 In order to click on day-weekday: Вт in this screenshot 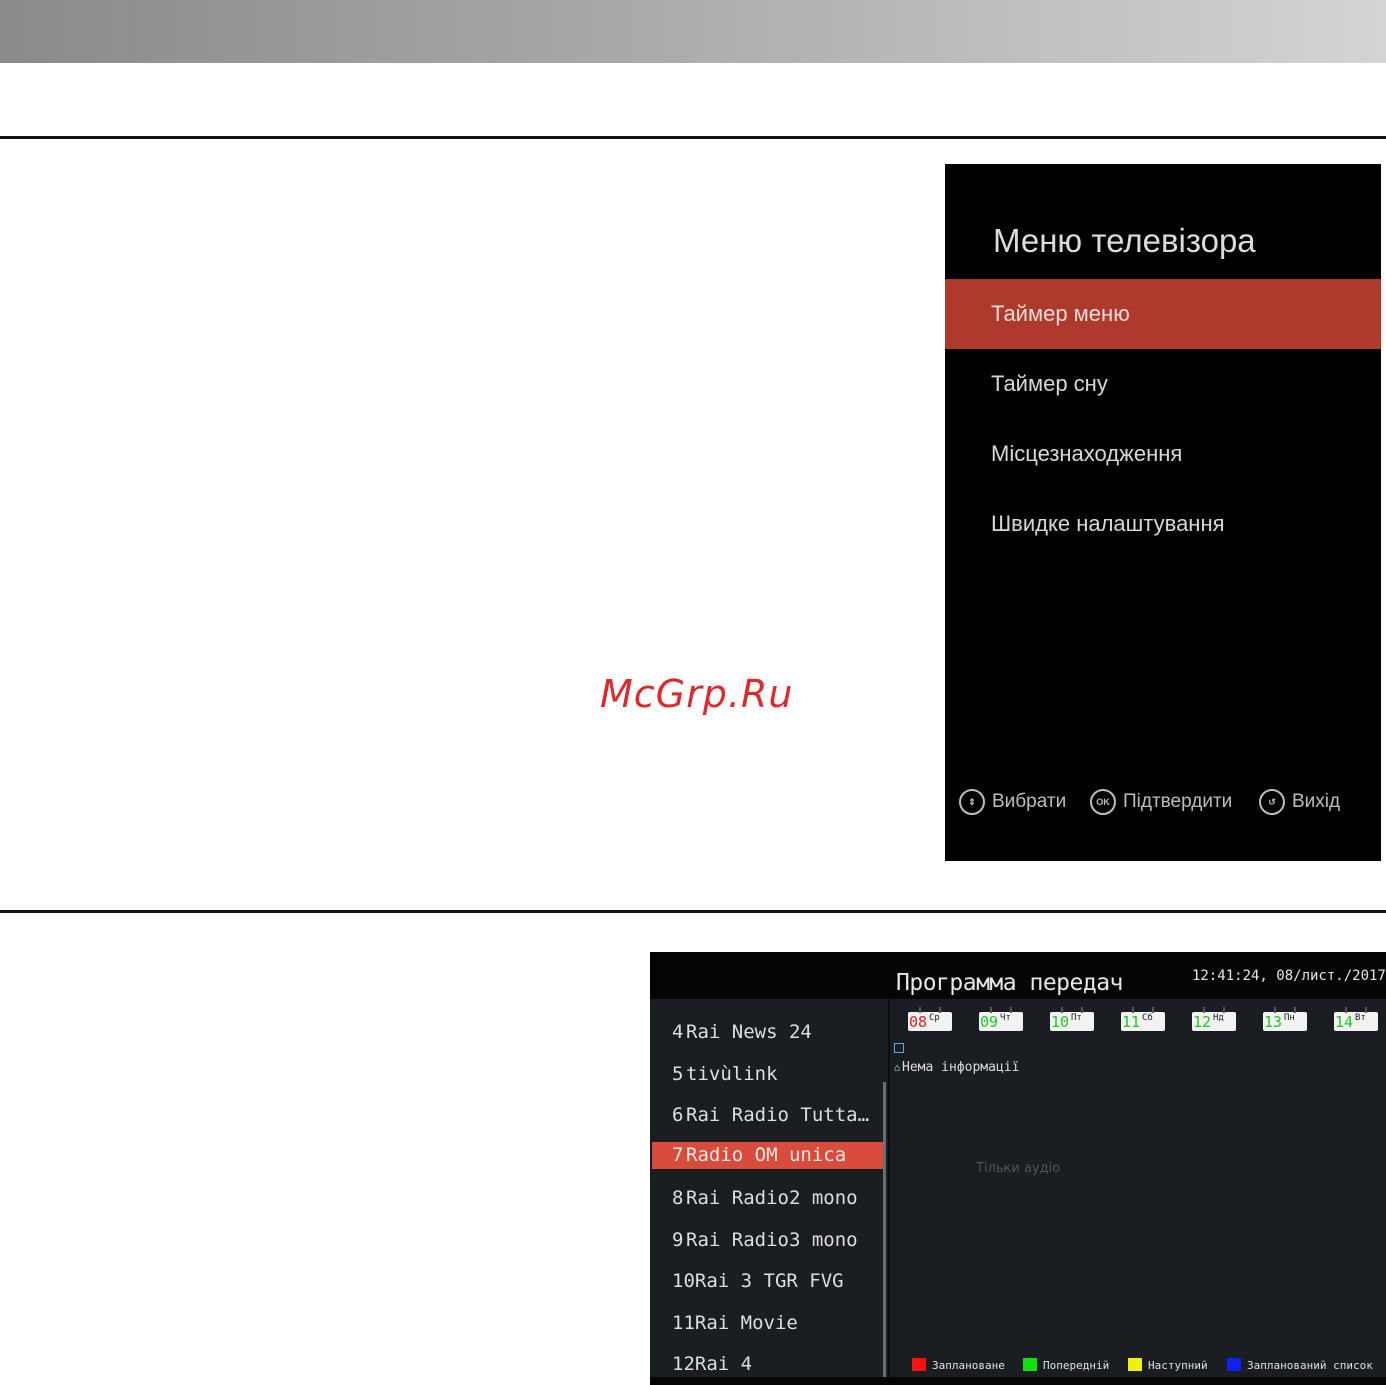, I will do `click(1360, 1018)`.